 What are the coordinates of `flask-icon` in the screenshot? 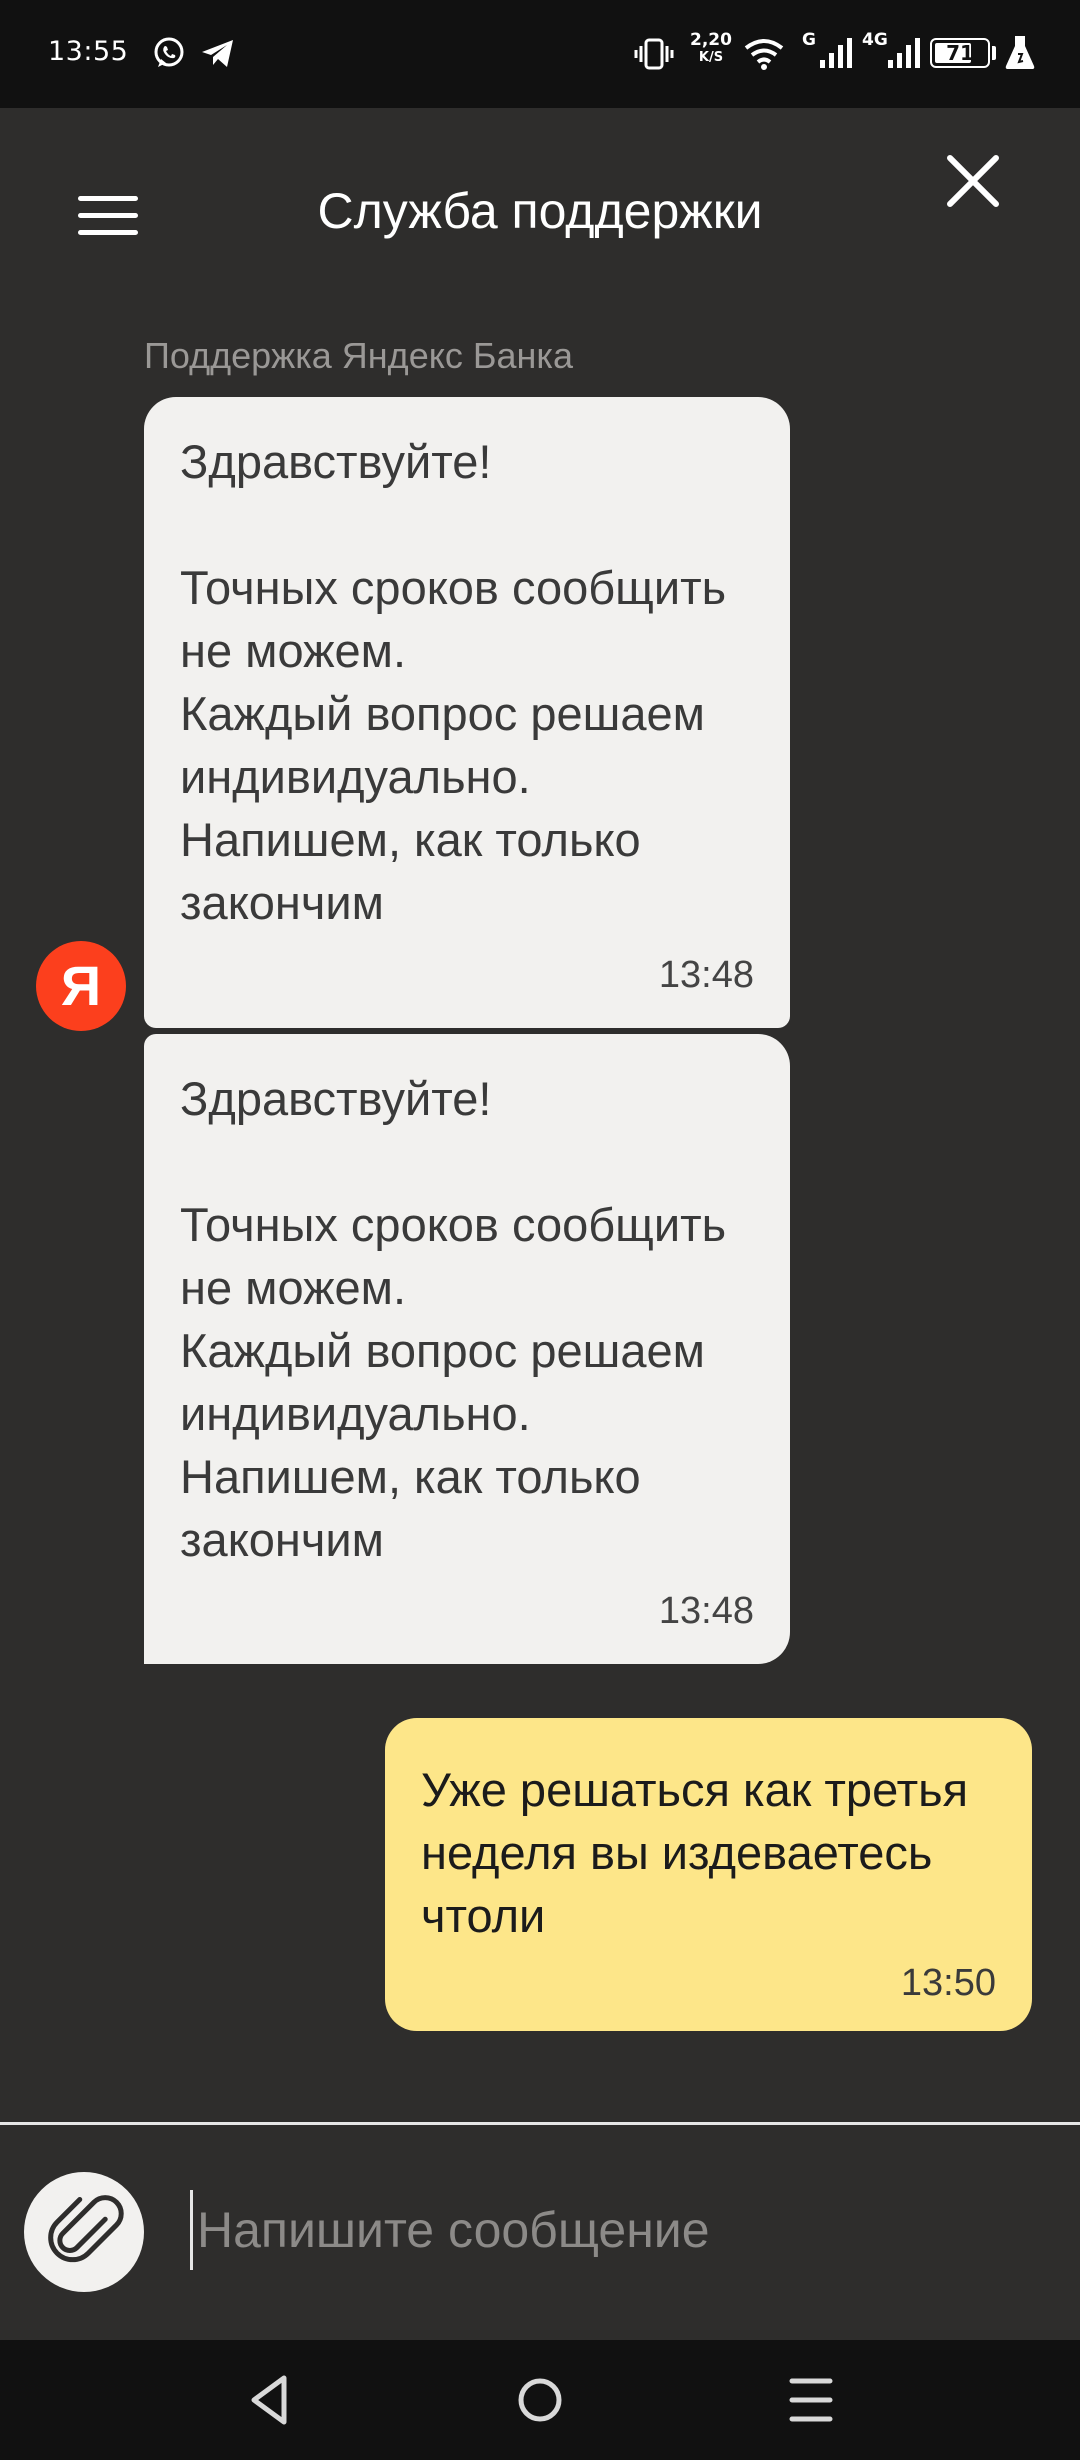 It's located at (1020, 52).